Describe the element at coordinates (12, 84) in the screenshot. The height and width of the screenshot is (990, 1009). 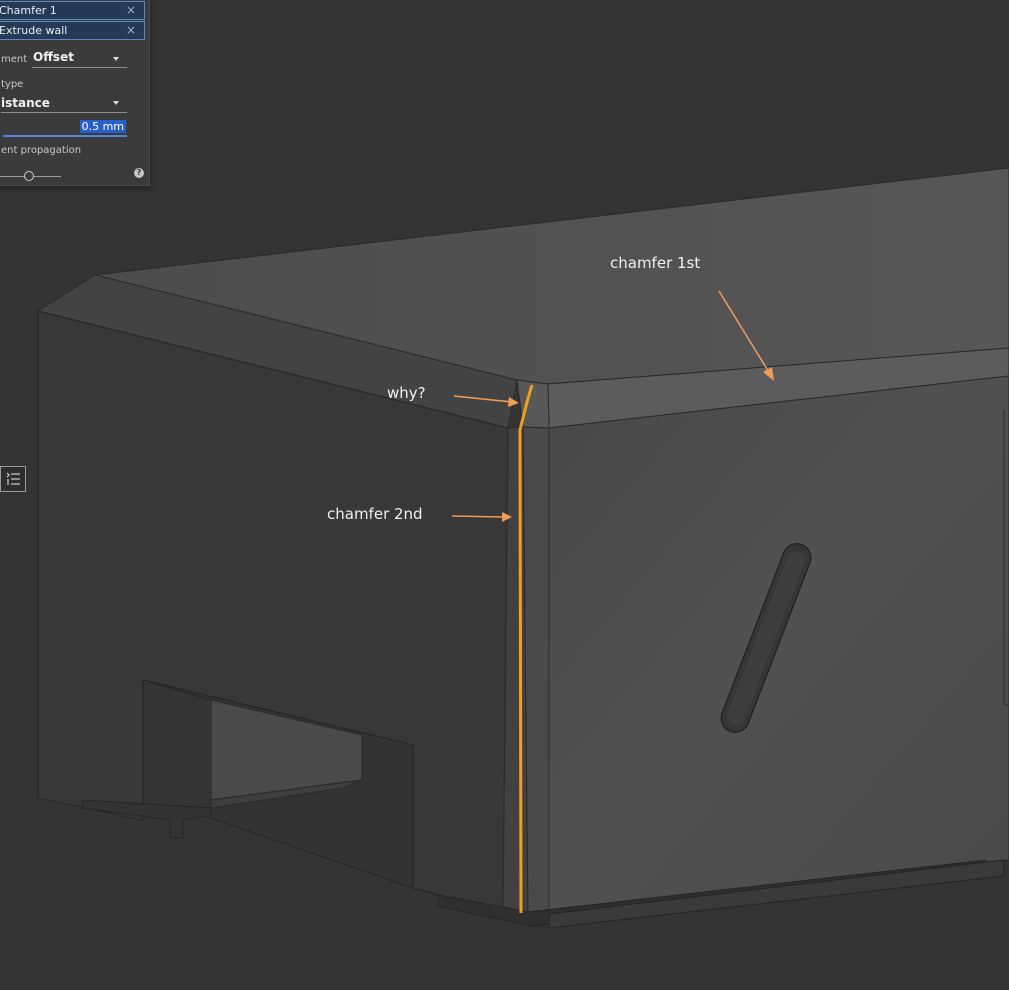
I see `type-label: type` at that location.